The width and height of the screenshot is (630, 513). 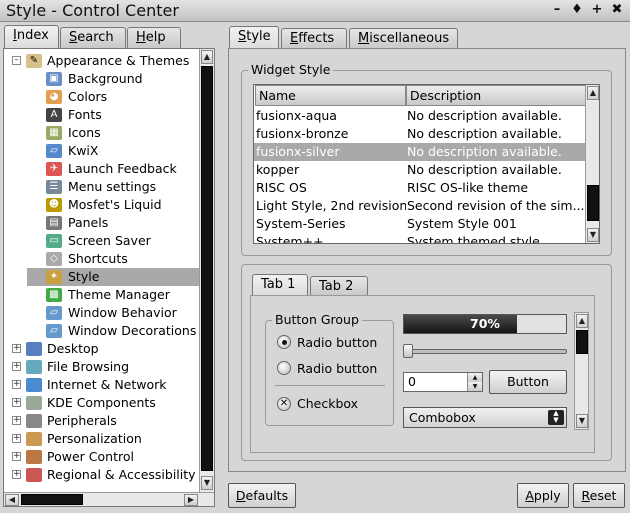 I want to click on tab-search: Search, so click(x=93, y=37).